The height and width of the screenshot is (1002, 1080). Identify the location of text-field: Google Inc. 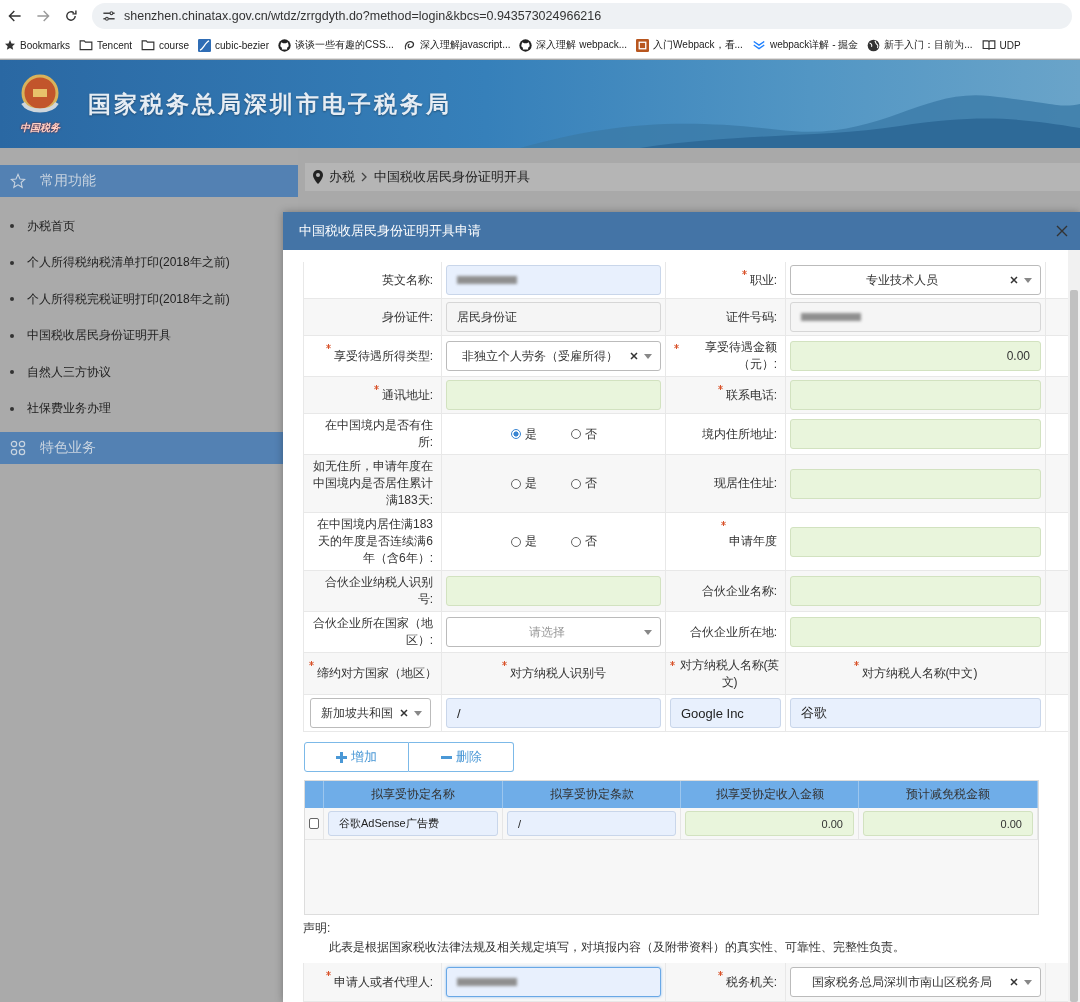
(725, 713).